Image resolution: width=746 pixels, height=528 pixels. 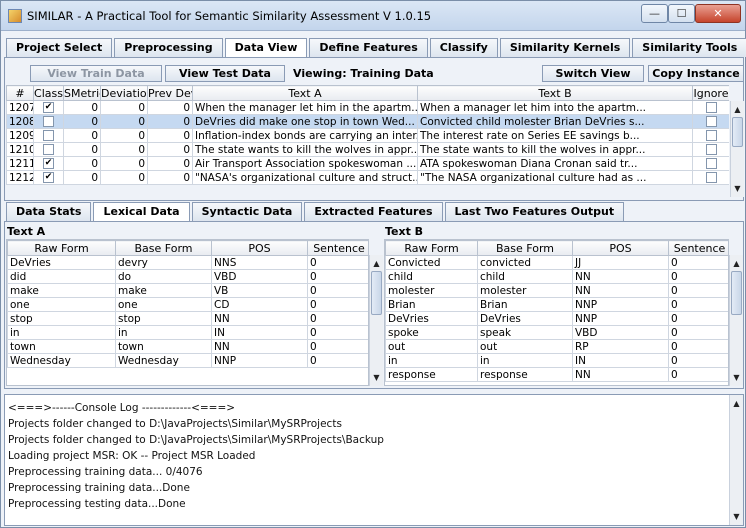 I want to click on table-row: DeVries DeVries NNP 0, so click(x=556, y=318).